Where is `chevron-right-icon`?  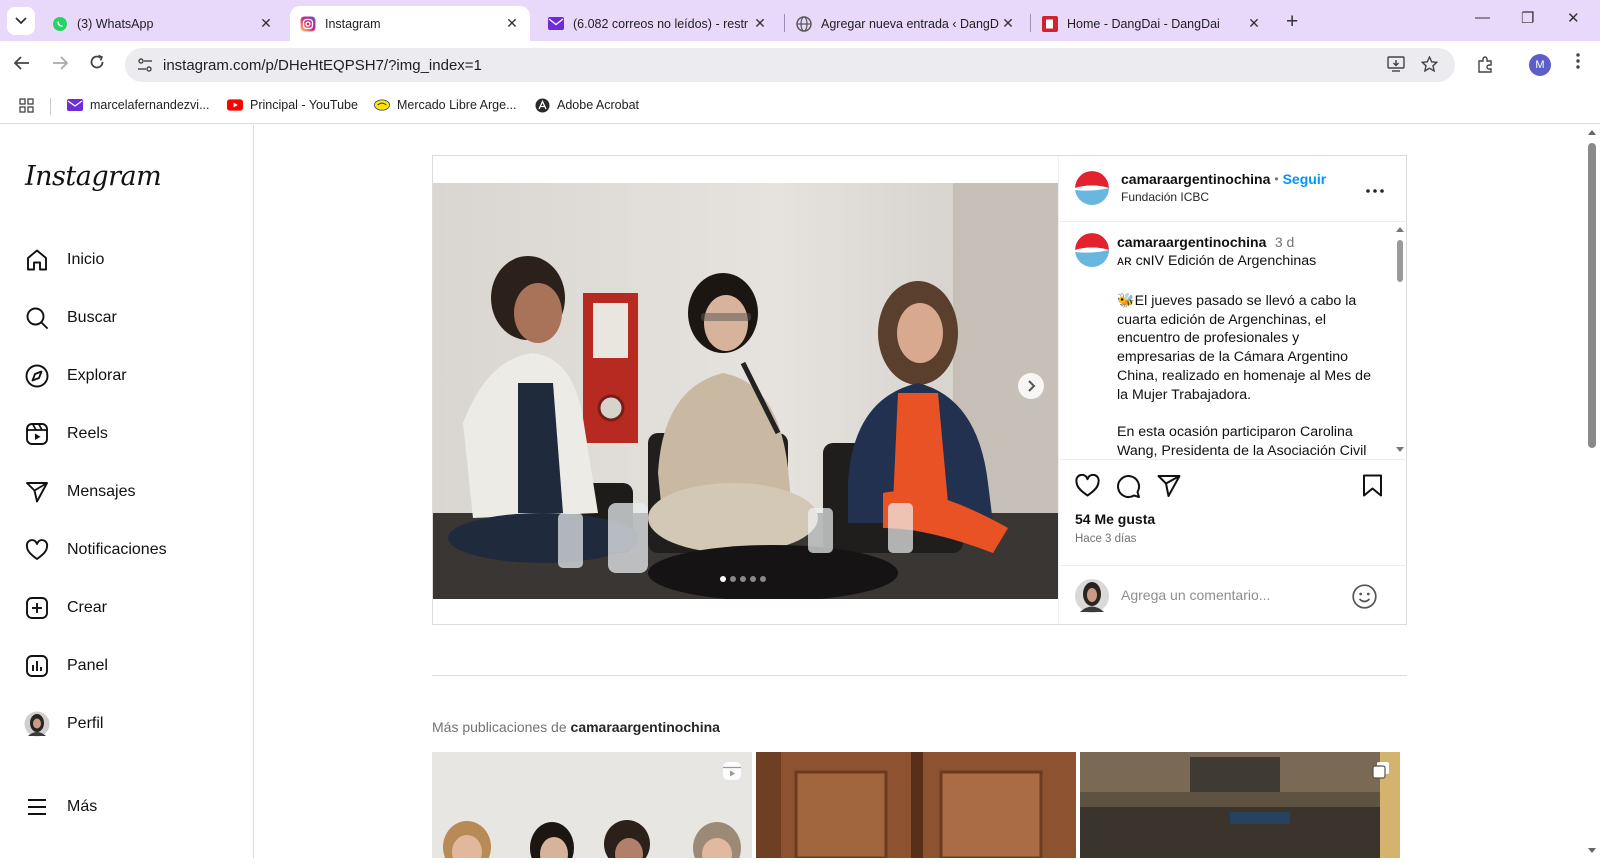 chevron-right-icon is located at coordinates (1032, 386).